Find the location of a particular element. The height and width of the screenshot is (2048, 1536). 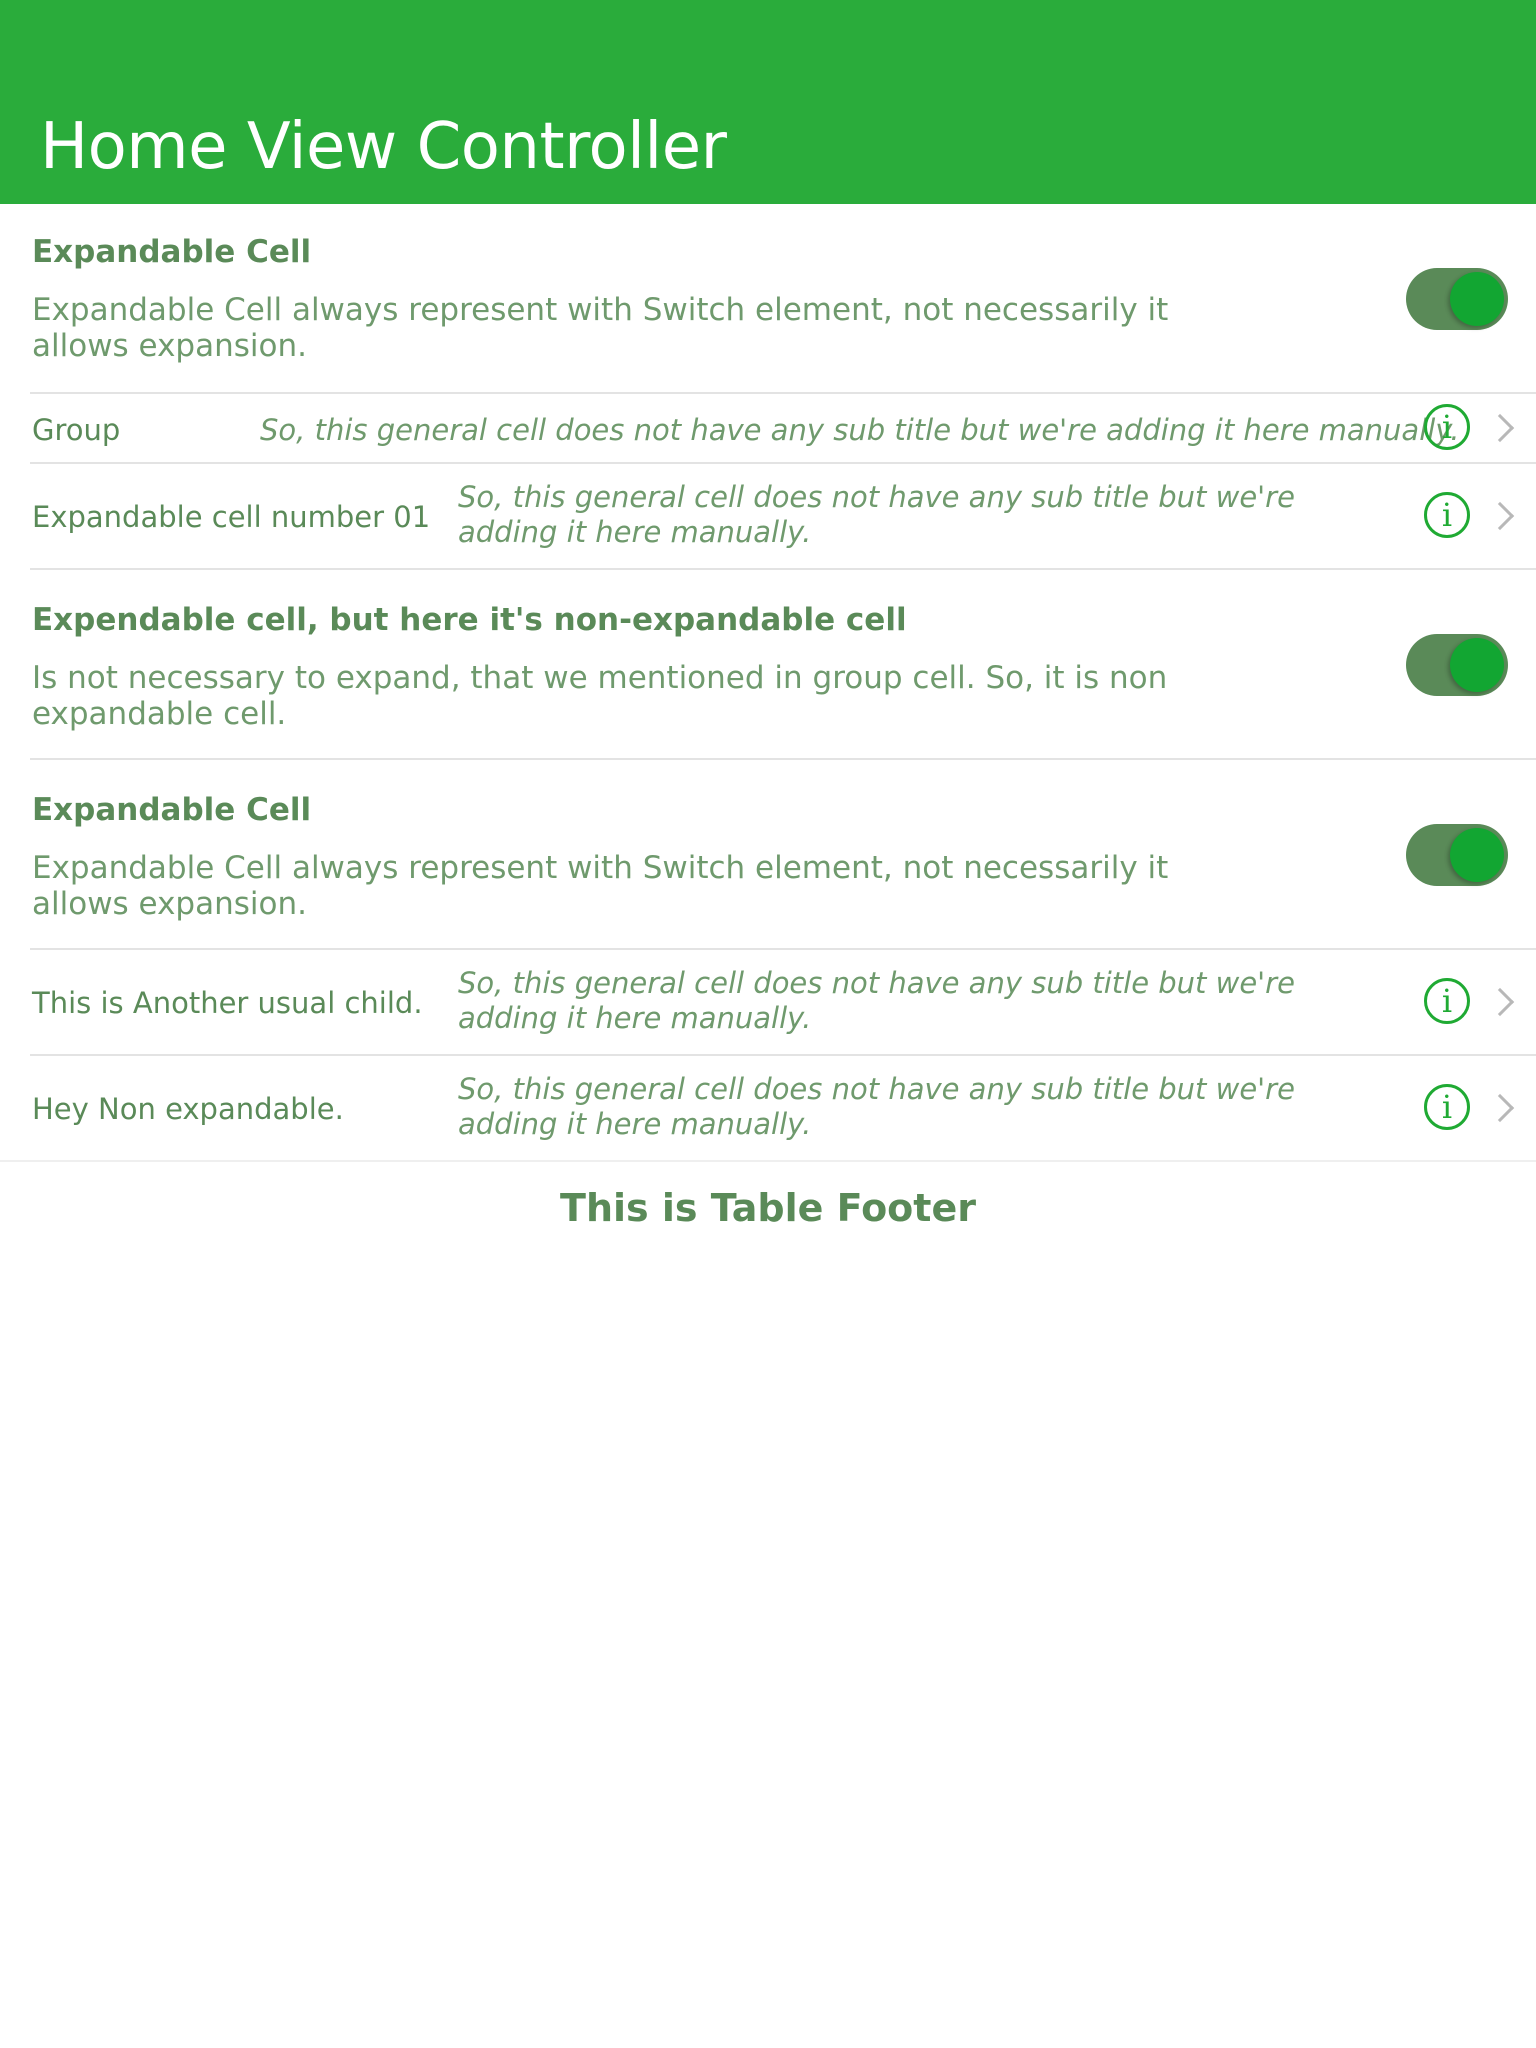

page-title: Home View Controller is located at coordinates (383, 147).